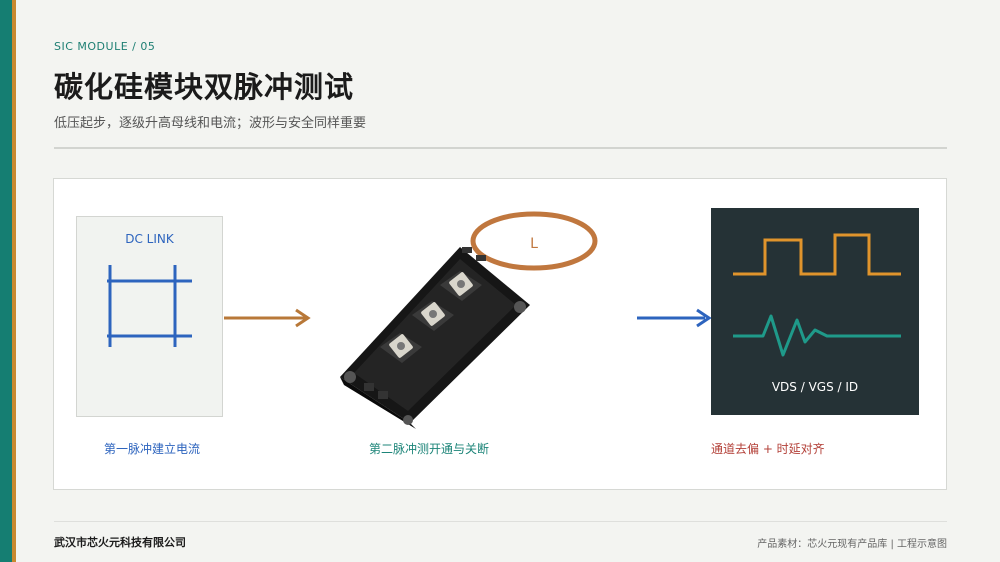 This screenshot has height=562, width=1000. Describe the element at coordinates (852, 544) in the screenshot. I see `footer-credit: 产品素材：芯火元现有产品库 | 工程示意图` at that location.